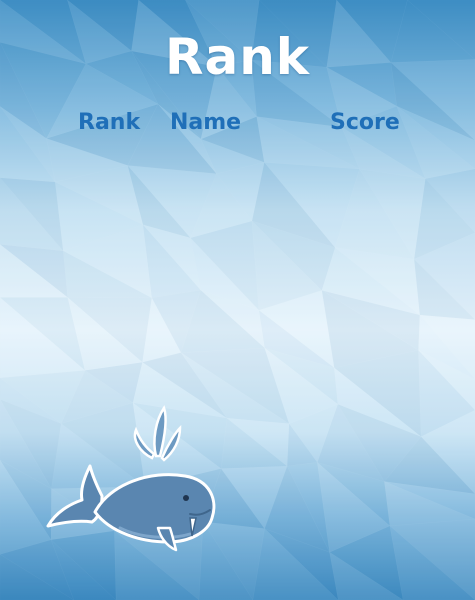  Describe the element at coordinates (206, 122) in the screenshot. I see `column-header-name: Name` at that location.